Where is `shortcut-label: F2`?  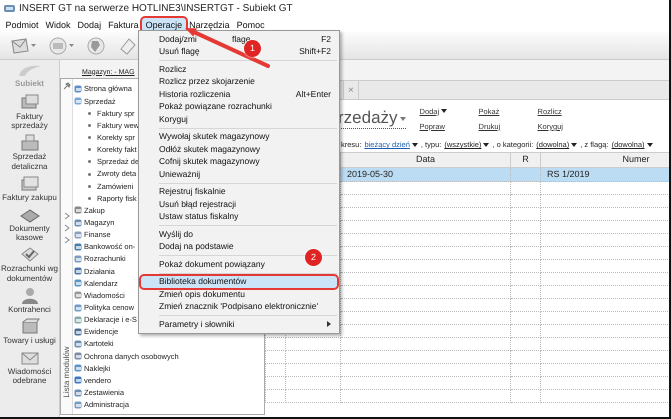
shortcut-label: F2 is located at coordinates (326, 39).